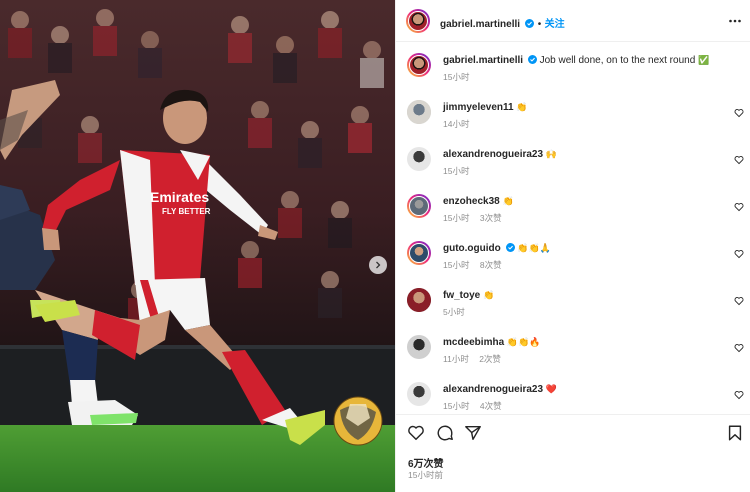 This screenshot has height=492, width=750. I want to click on comment-username: guto.oguido, so click(472, 248).